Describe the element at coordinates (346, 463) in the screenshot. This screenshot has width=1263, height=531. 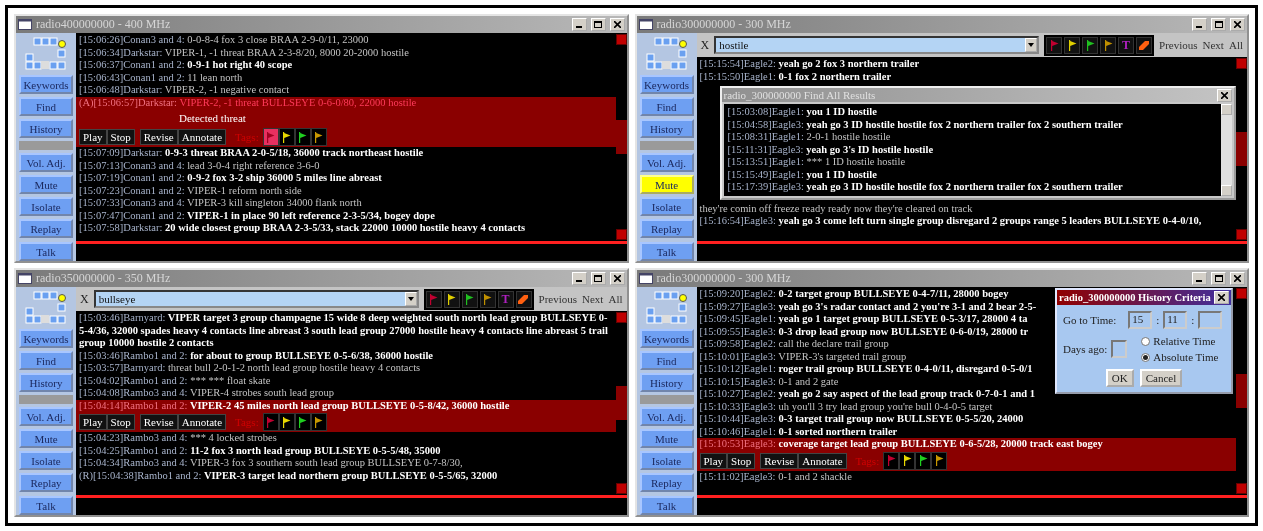
I see `message-line: [15:04:34]Rambo3 and 4: VIPER-3 fox 3 southern south lead group BULLSEYE 0-7-8/30,` at that location.